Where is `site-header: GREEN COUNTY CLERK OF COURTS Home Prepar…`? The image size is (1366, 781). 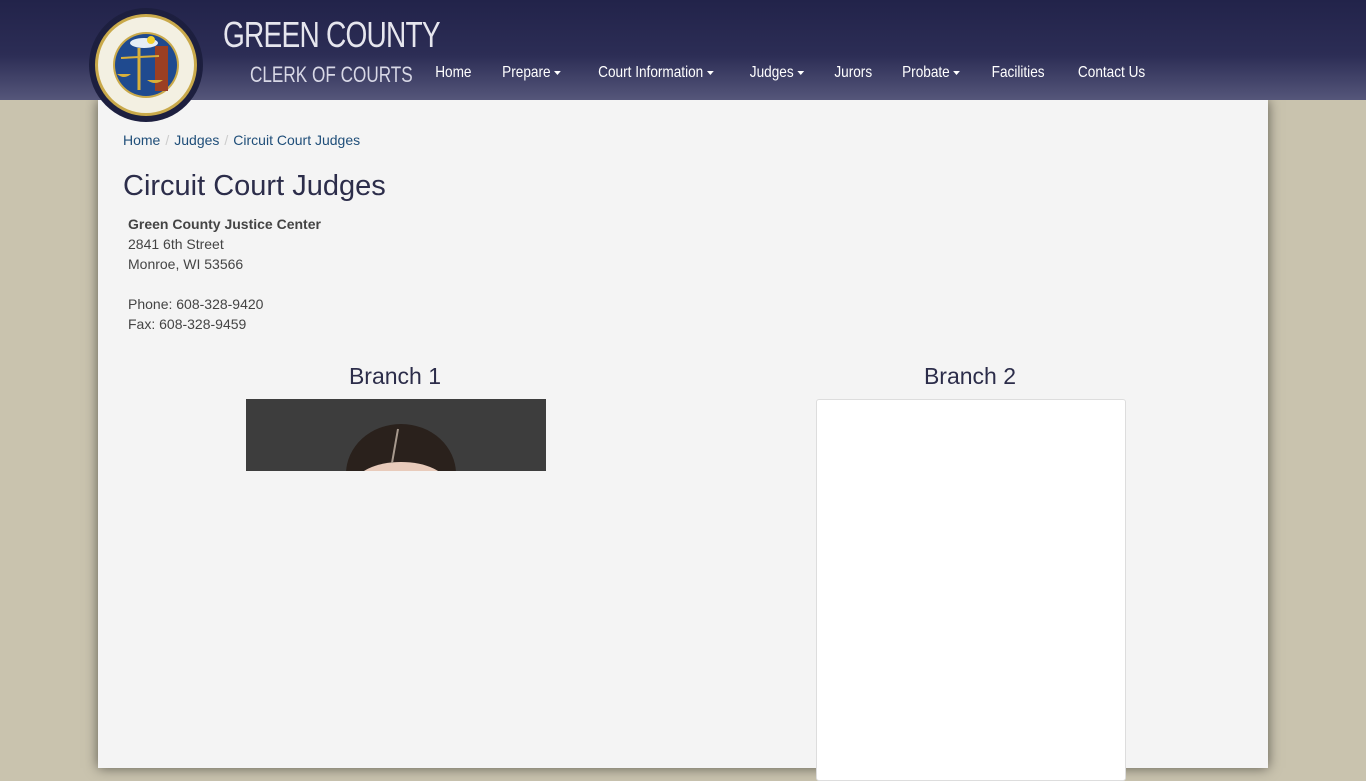
site-header: GREEN COUNTY CLERK OF COURTS Home Prepar… is located at coordinates (683, 50).